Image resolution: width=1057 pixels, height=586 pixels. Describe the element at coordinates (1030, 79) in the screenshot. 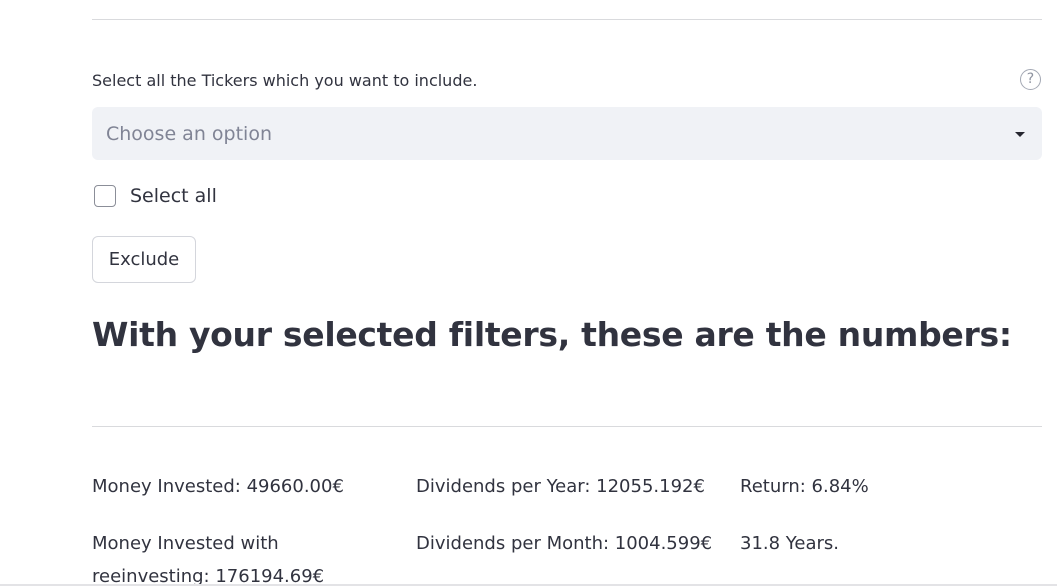

I see `question-circle-icon: ?` at that location.